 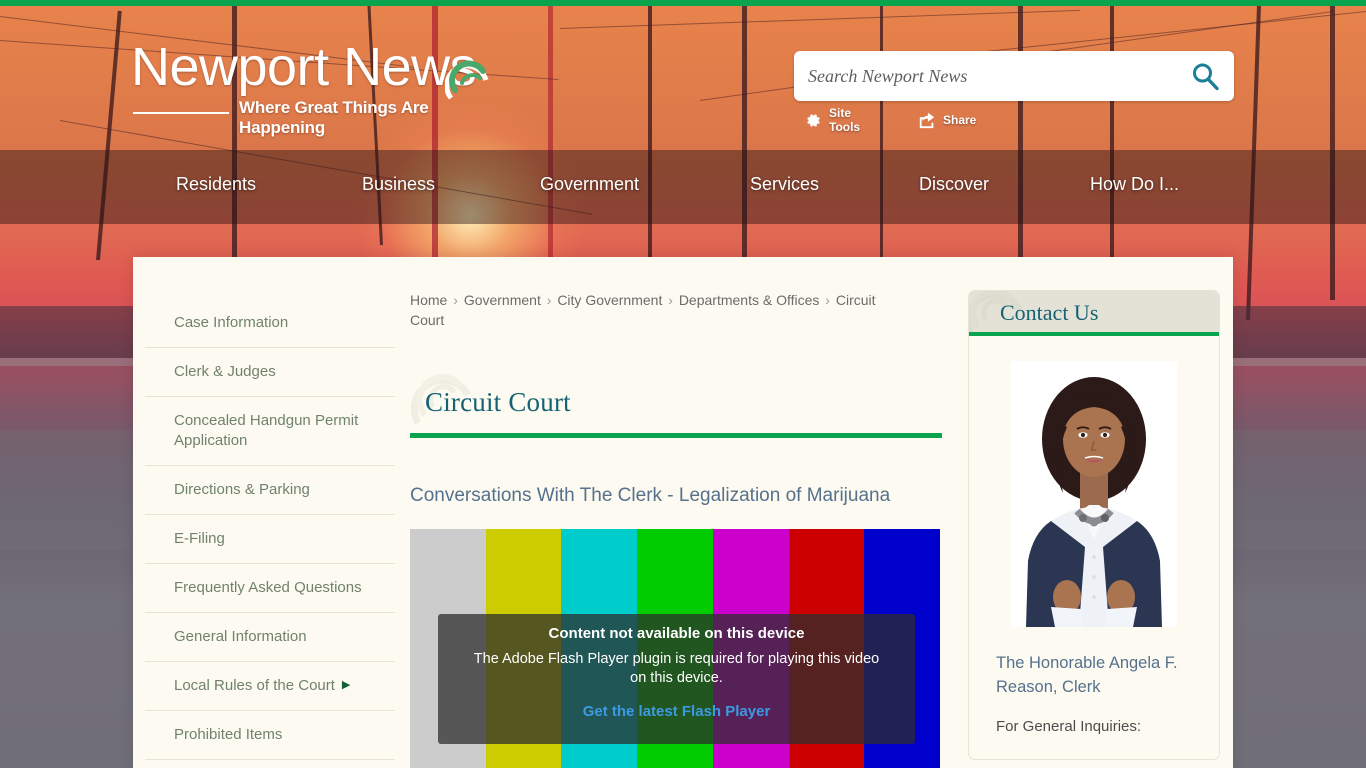 I want to click on logo-tagline: Where Great Things Are Happening, so click(x=334, y=117).